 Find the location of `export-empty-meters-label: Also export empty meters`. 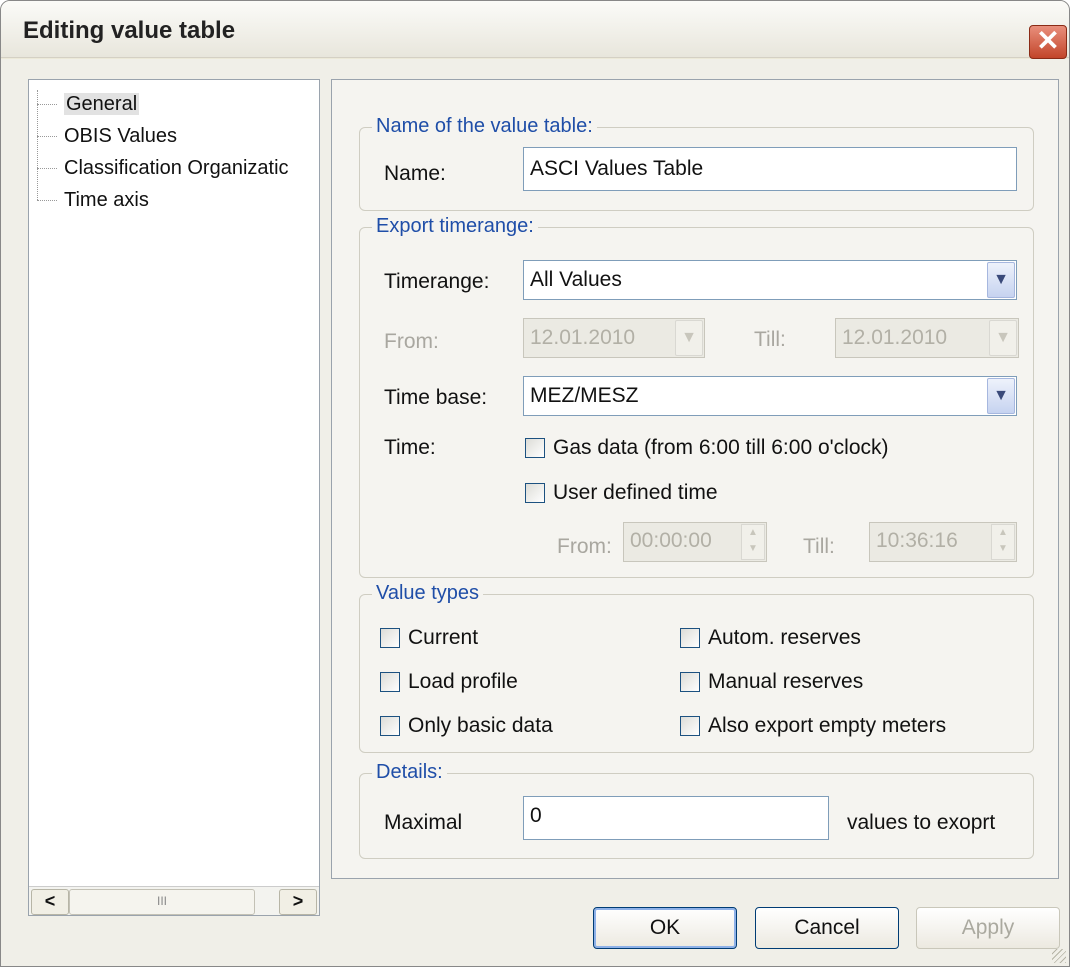

export-empty-meters-label: Also export empty meters is located at coordinates (827, 725).